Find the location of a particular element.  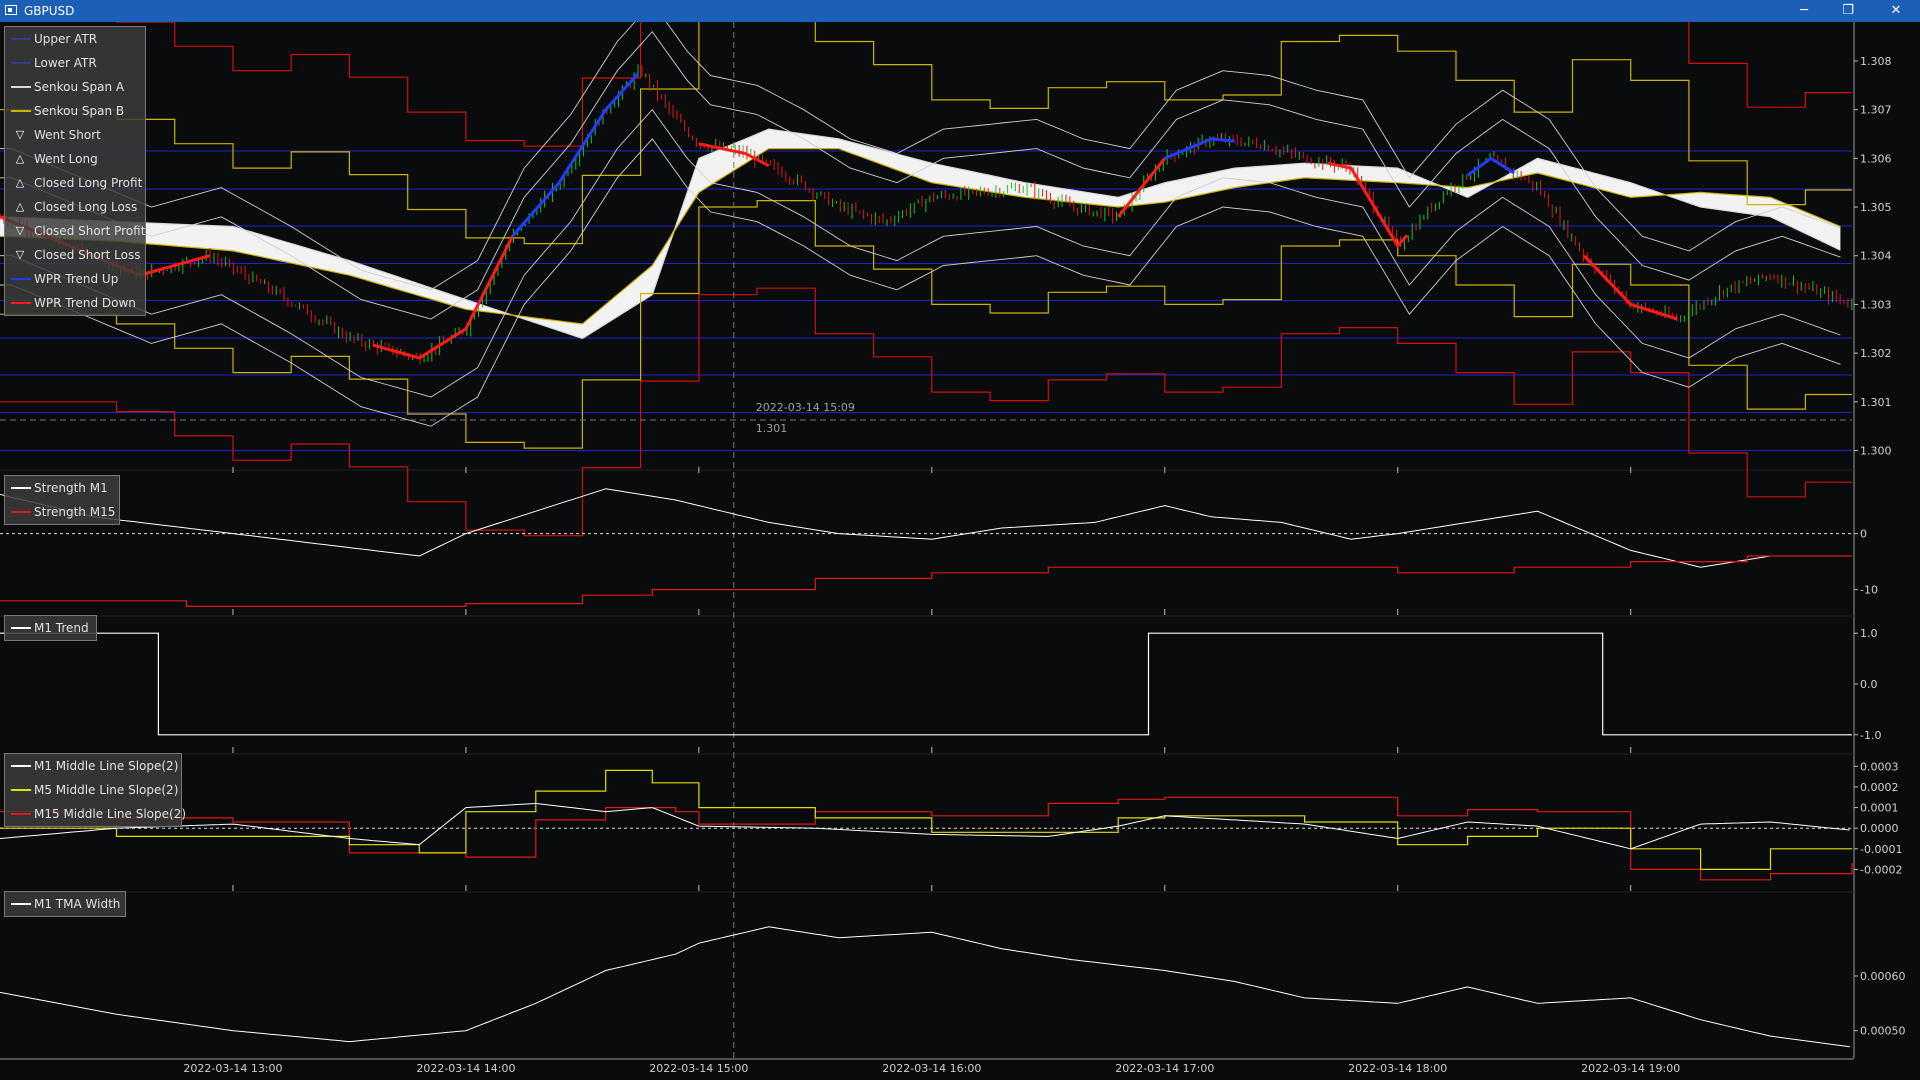

legend-trend: M1 Trend is located at coordinates (50, 628).